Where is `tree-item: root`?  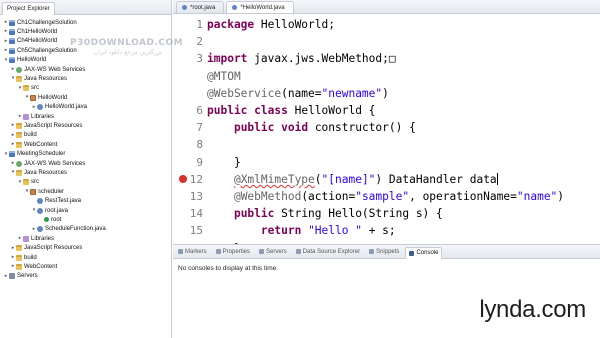 tree-item: root is located at coordinates (85, 219).